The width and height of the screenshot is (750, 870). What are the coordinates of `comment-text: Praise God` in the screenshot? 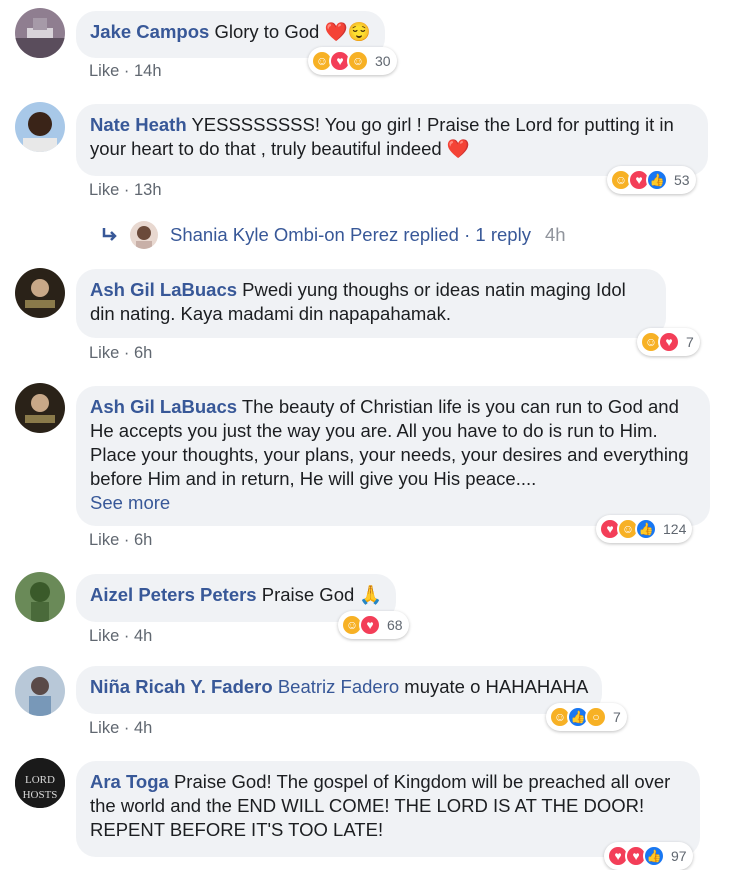 It's located at (308, 594).